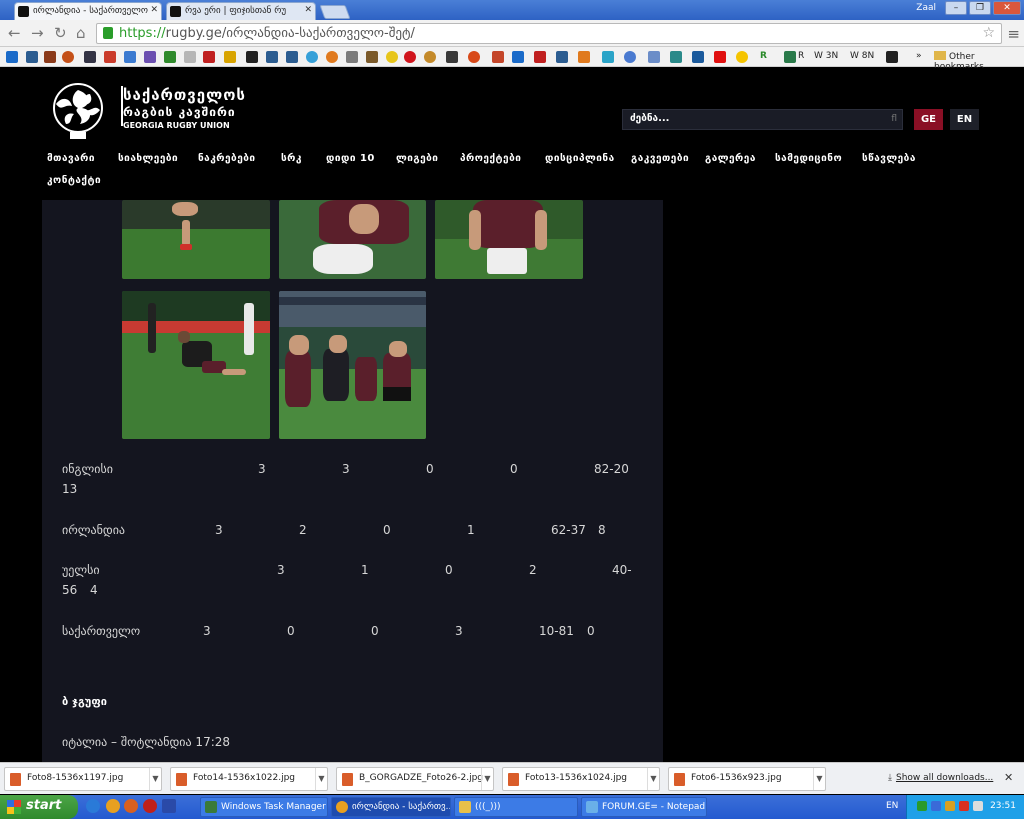 This screenshot has height=819, width=1024. What do you see at coordinates (335, 12) in the screenshot?
I see `new-tab-button` at bounding box center [335, 12].